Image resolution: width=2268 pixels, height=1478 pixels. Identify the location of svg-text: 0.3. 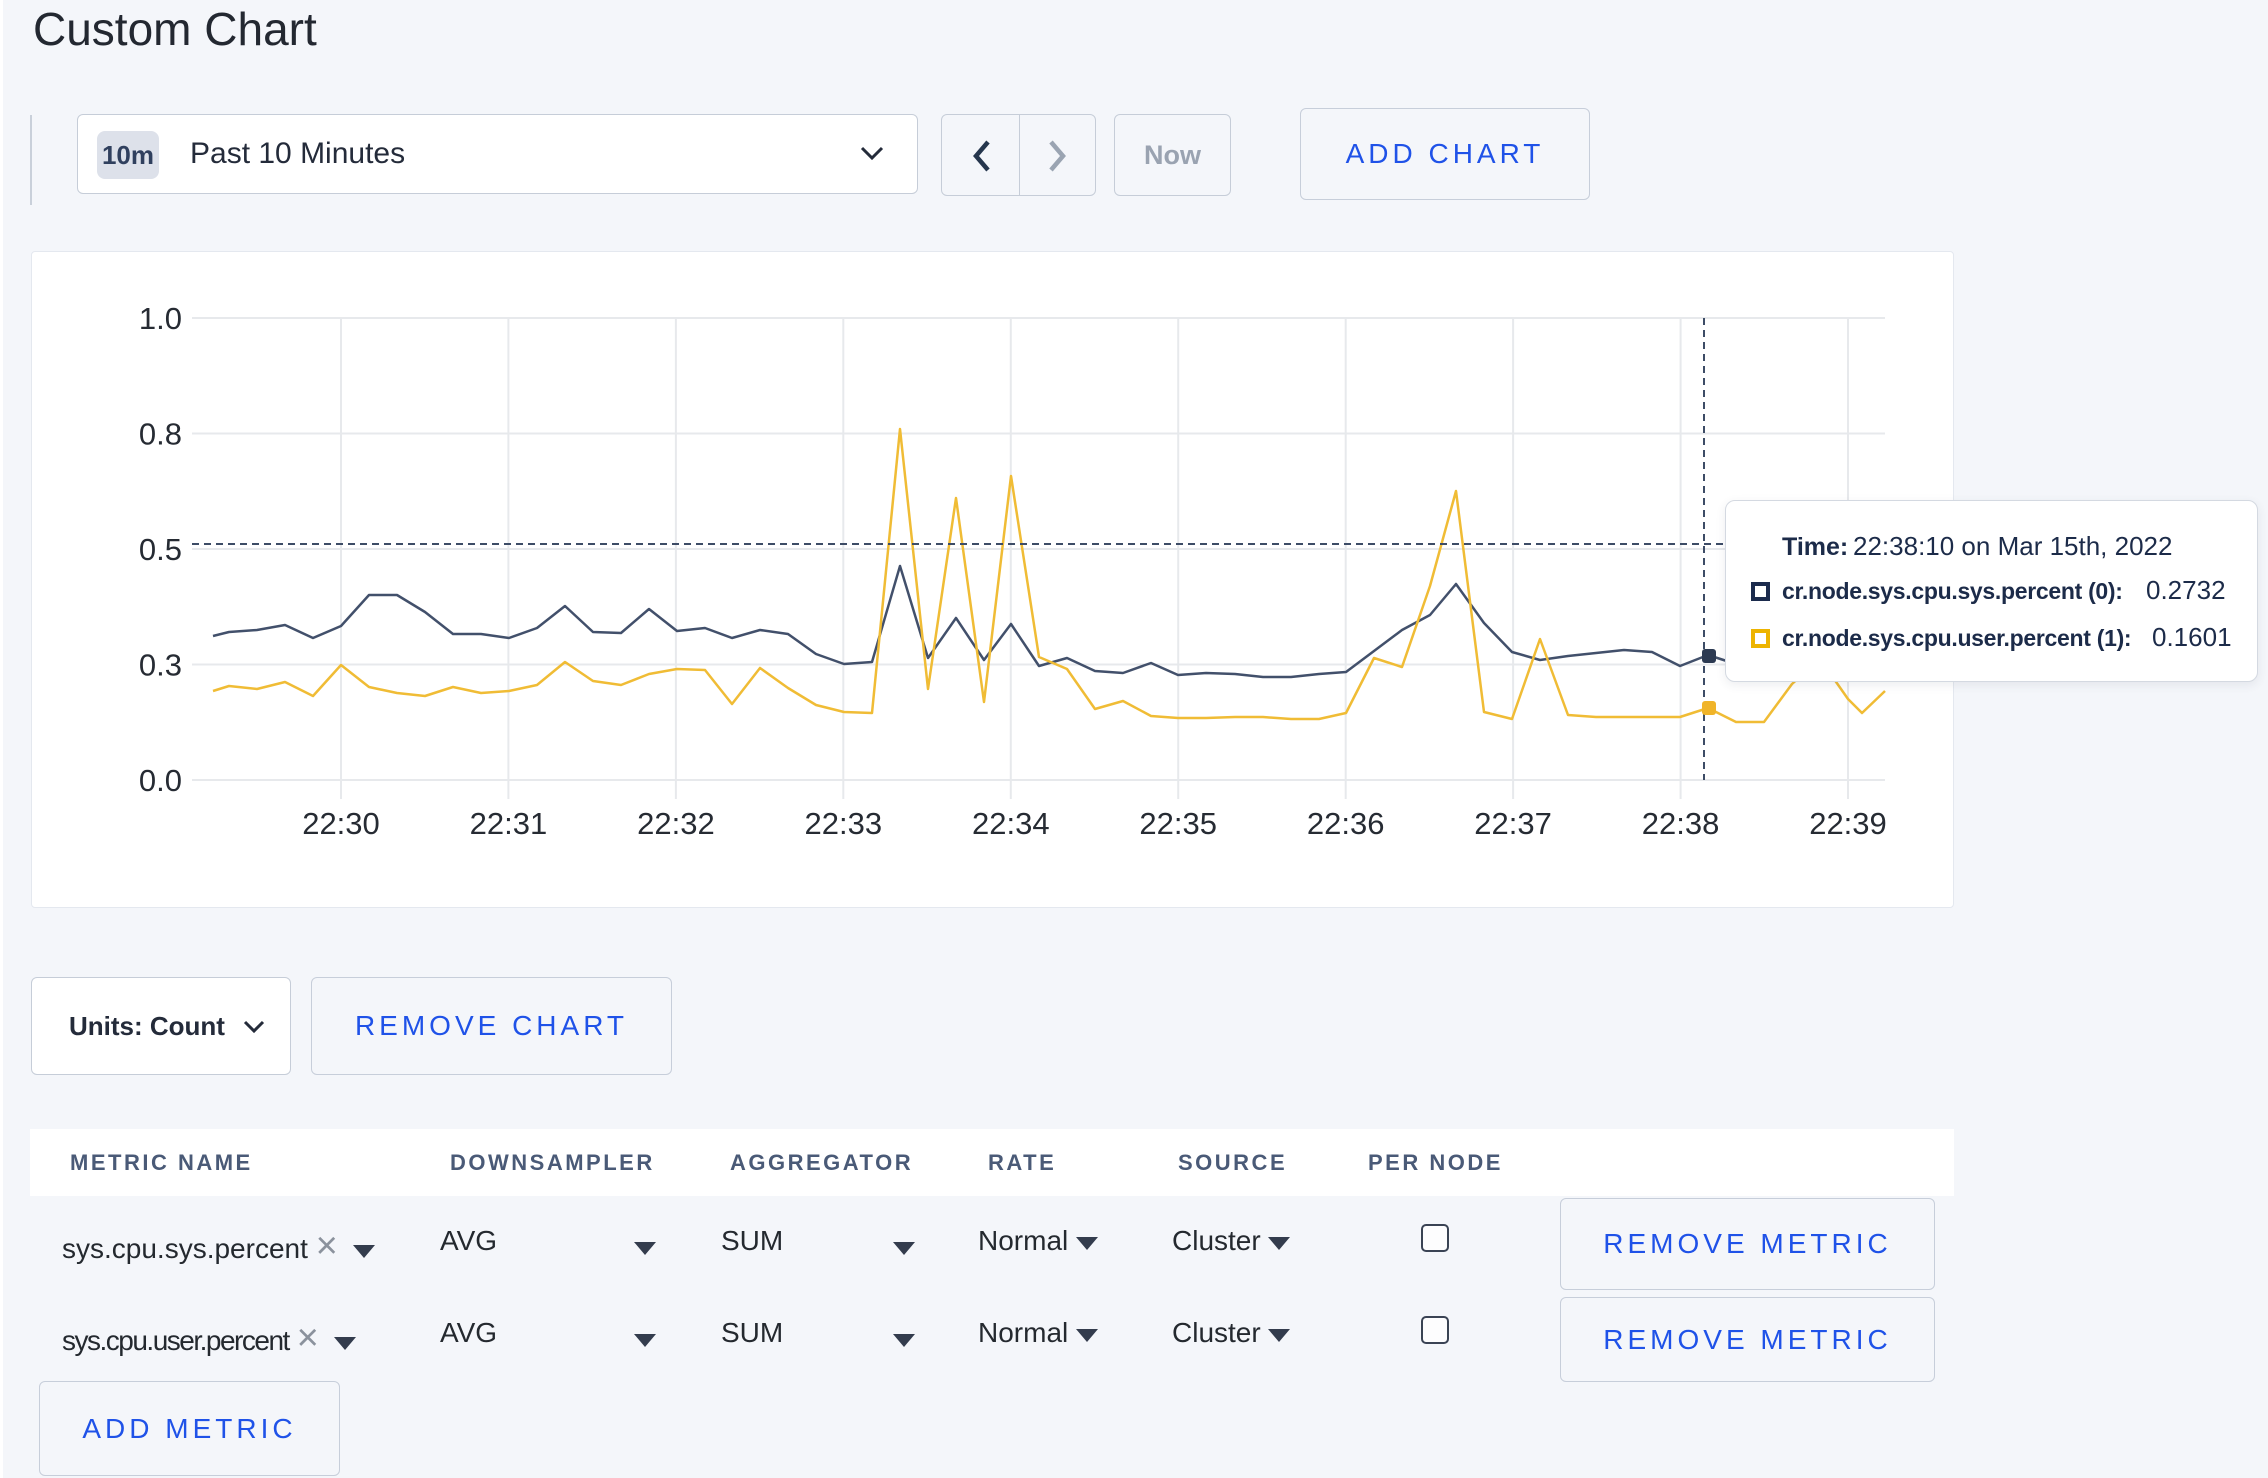
(160, 665).